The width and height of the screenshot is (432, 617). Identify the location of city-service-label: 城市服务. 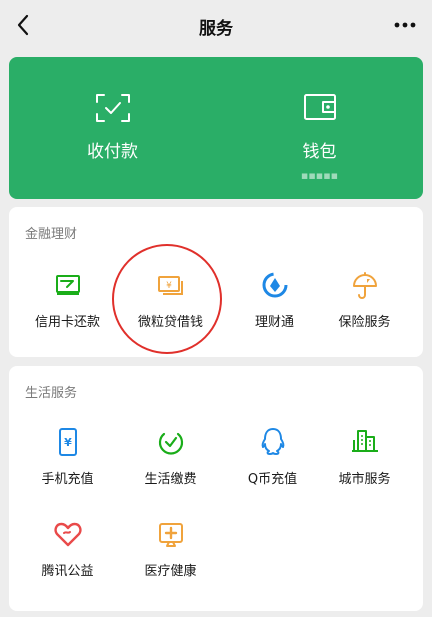
(364, 479).